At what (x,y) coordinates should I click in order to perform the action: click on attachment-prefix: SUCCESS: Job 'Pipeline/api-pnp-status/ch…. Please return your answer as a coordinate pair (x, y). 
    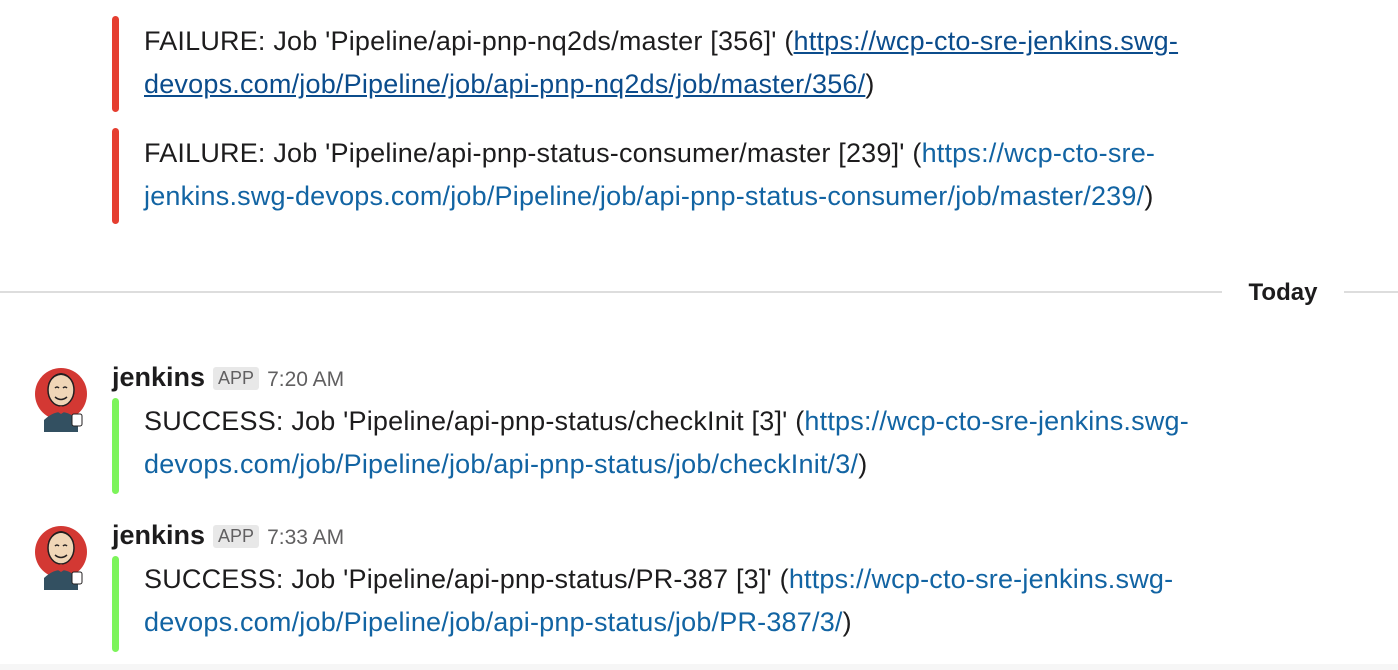
    Looking at the image, I should click on (474, 421).